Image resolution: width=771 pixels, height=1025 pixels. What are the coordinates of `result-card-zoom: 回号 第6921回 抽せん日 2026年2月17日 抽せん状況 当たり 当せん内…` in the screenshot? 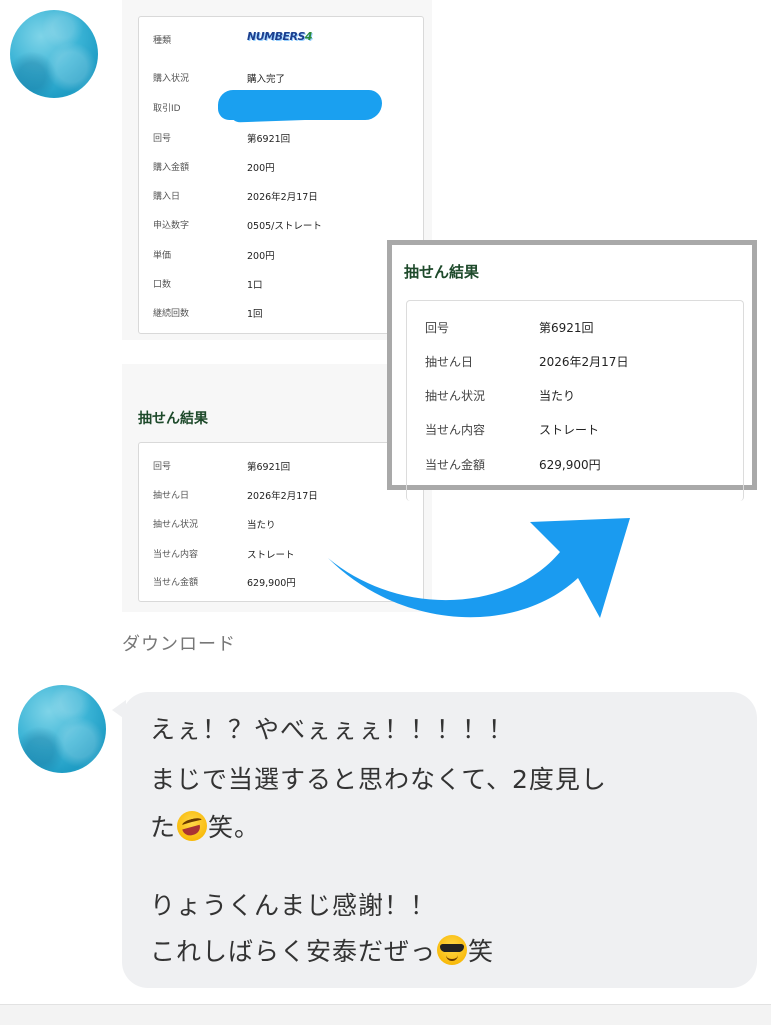 It's located at (575, 400).